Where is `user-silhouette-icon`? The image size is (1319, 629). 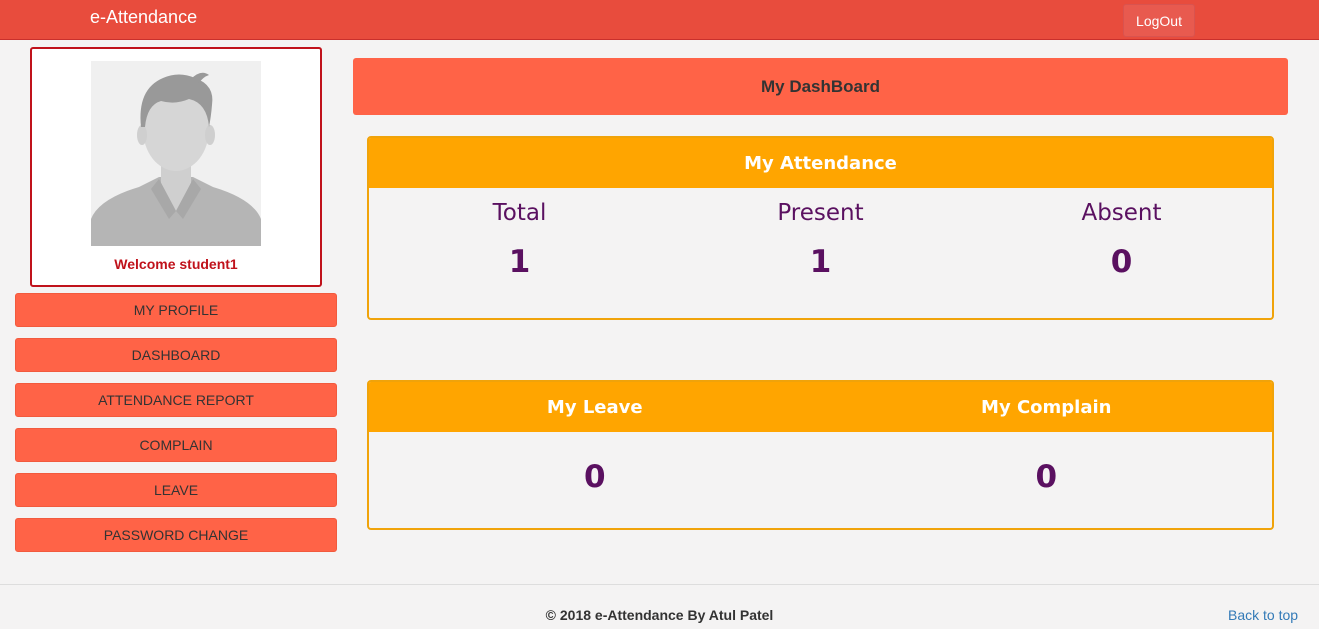
user-silhouette-icon is located at coordinates (176, 153).